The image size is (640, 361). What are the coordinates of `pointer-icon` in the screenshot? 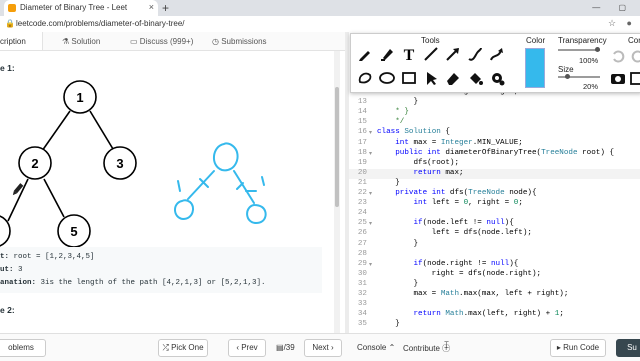 It's located at (431, 78).